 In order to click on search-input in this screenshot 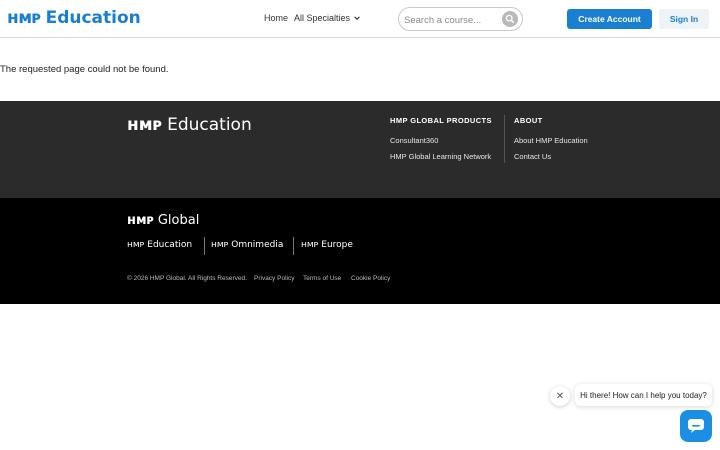, I will do `click(451, 20)`.